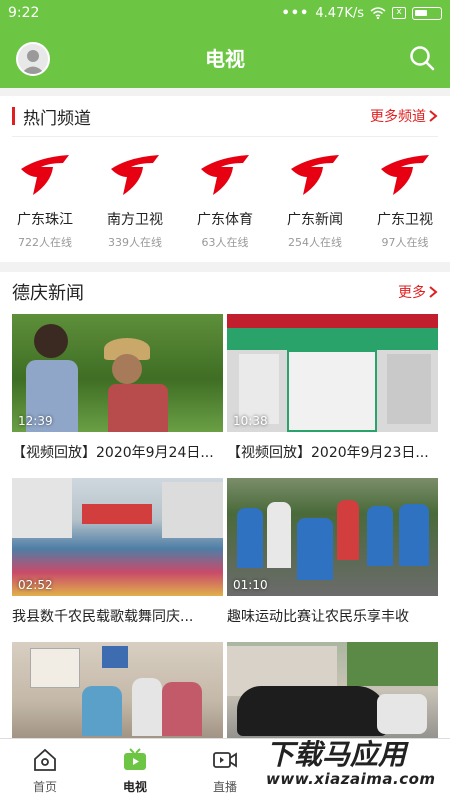 This screenshot has width=450, height=800. Describe the element at coordinates (405, 220) in the screenshot. I see `channel-name: 广东卫视` at that location.